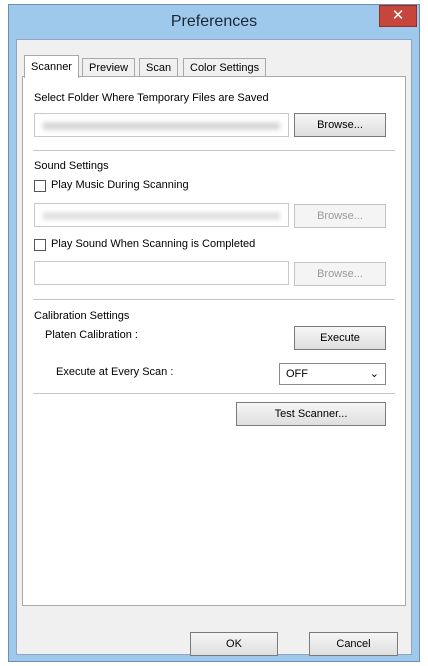 The image size is (428, 666). What do you see at coordinates (40, 245) in the screenshot?
I see `play-sound-complete-checkbox` at bounding box center [40, 245].